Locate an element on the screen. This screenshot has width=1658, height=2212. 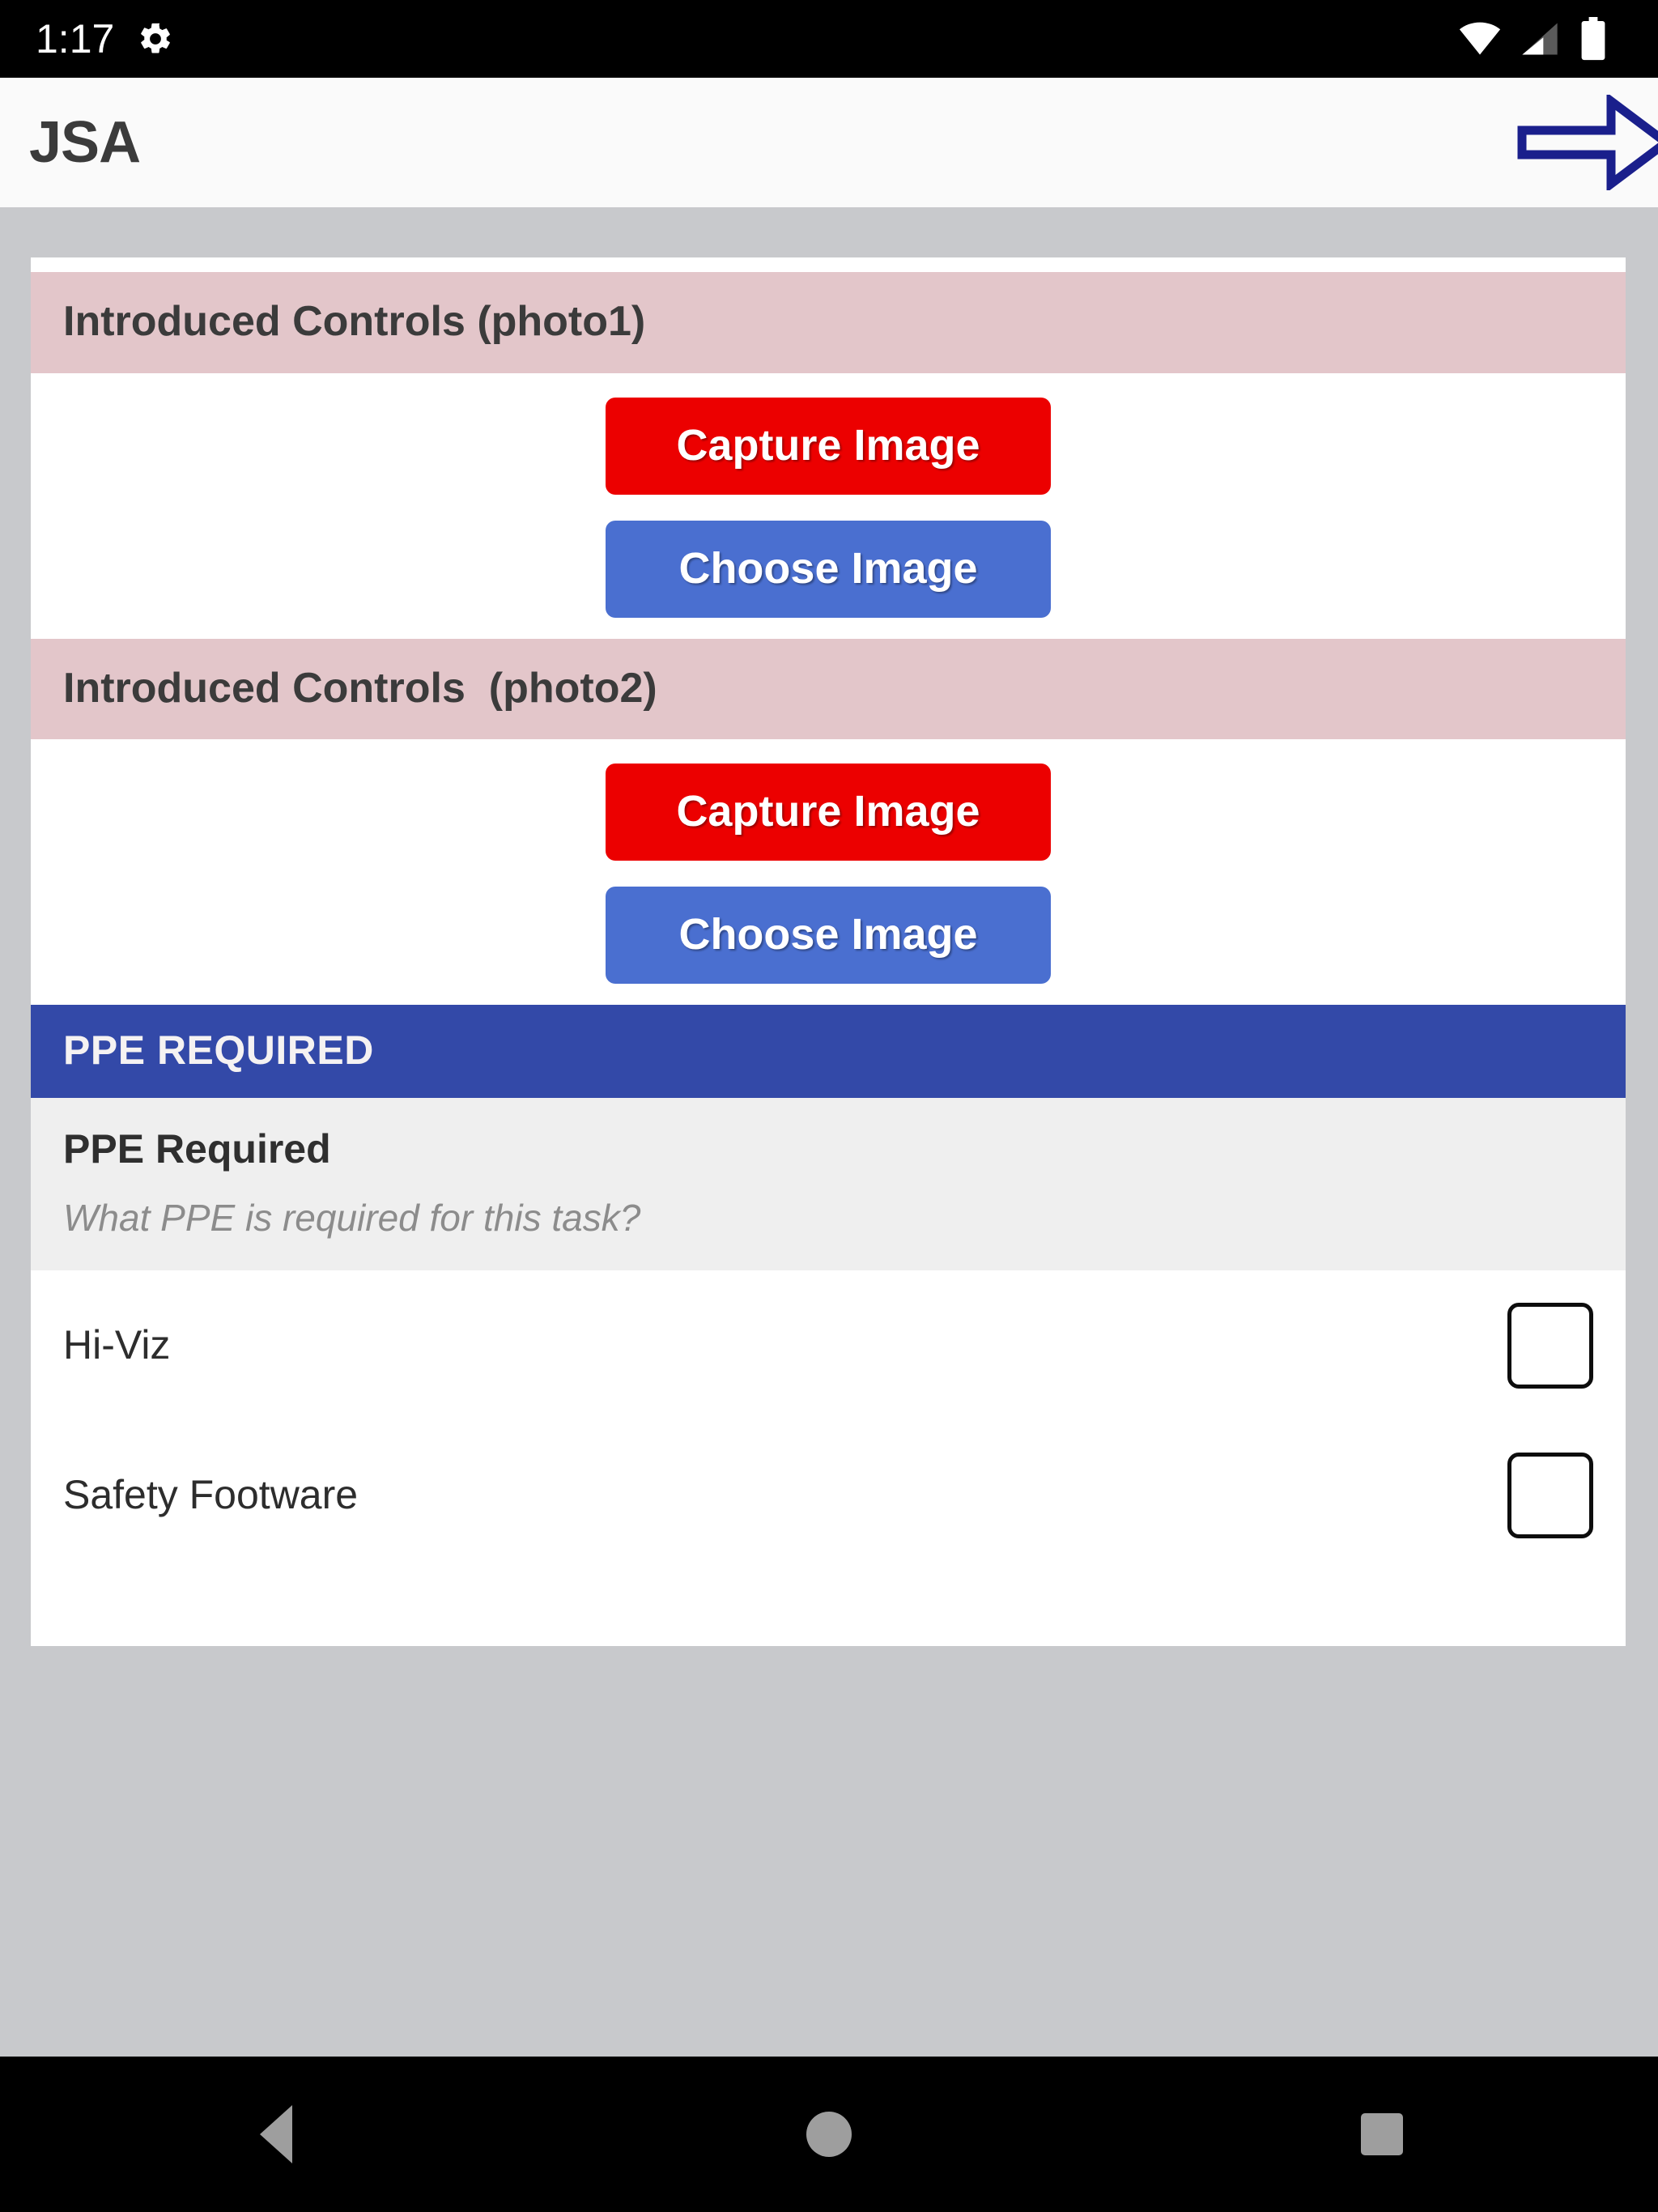
back-triangle-icon is located at coordinates (276, 2134).